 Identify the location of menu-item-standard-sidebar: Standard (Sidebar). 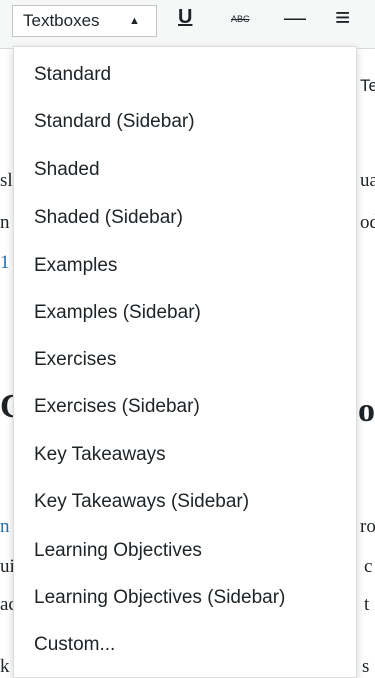
(114, 122).